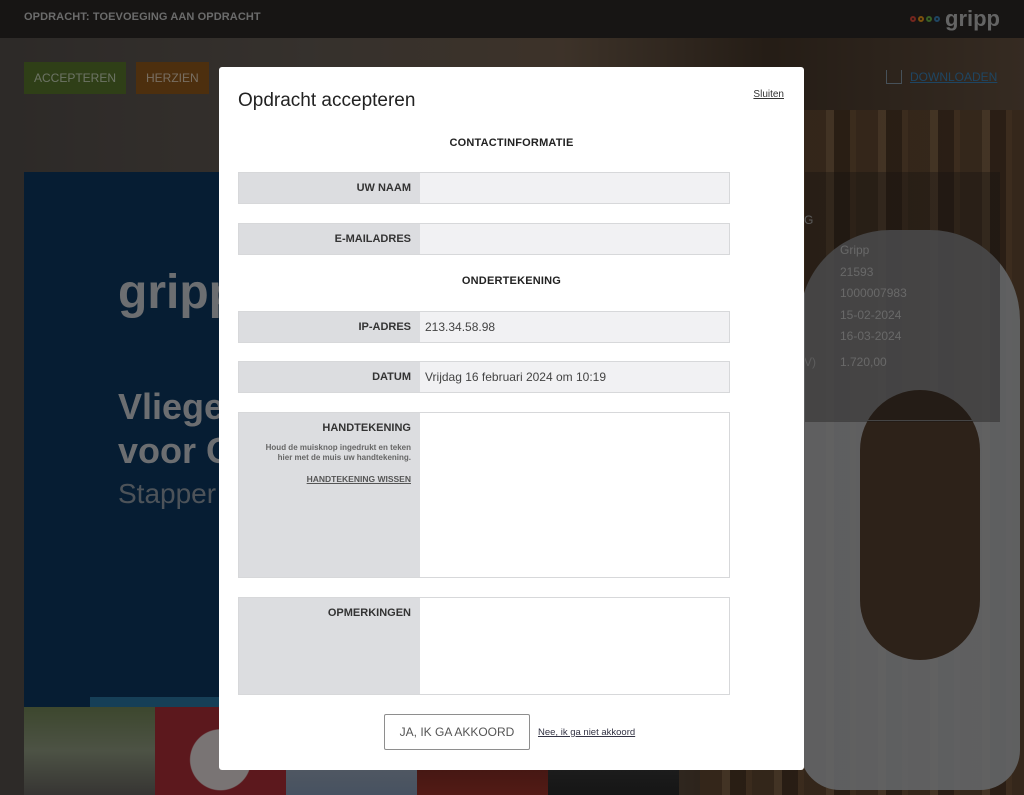  I want to click on remarks-label: OPMERKINGEN, so click(329, 646).